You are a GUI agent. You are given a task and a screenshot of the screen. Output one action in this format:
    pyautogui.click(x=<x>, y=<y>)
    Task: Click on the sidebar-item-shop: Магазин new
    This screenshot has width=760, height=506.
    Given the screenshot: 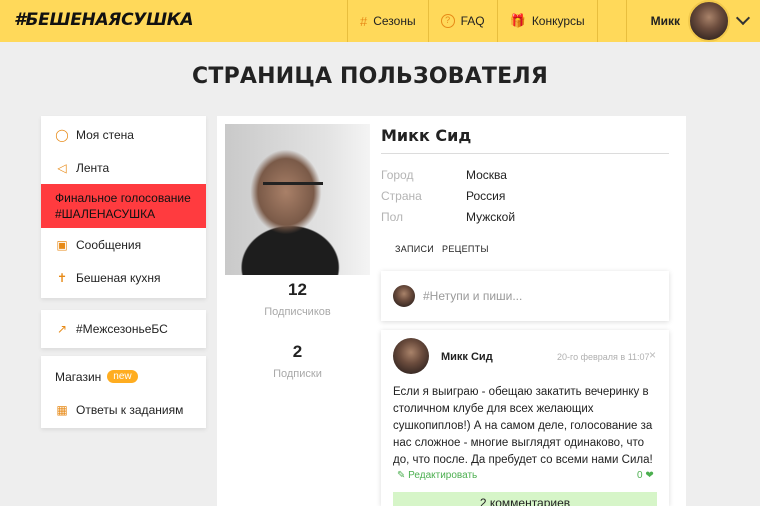 What is the action you would take?
    pyautogui.click(x=123, y=376)
    